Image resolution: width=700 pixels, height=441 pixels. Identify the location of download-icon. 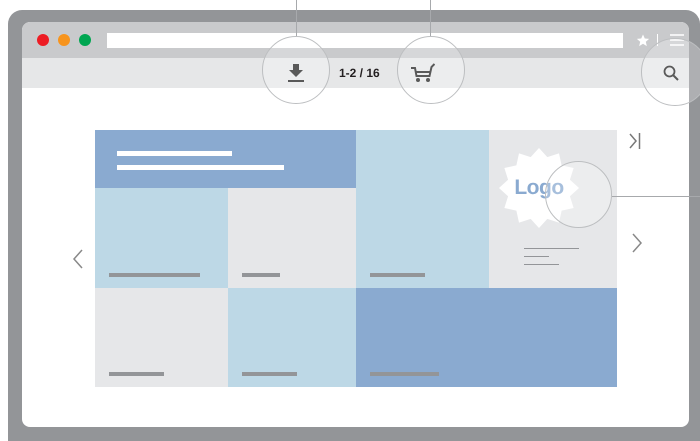
(296, 73).